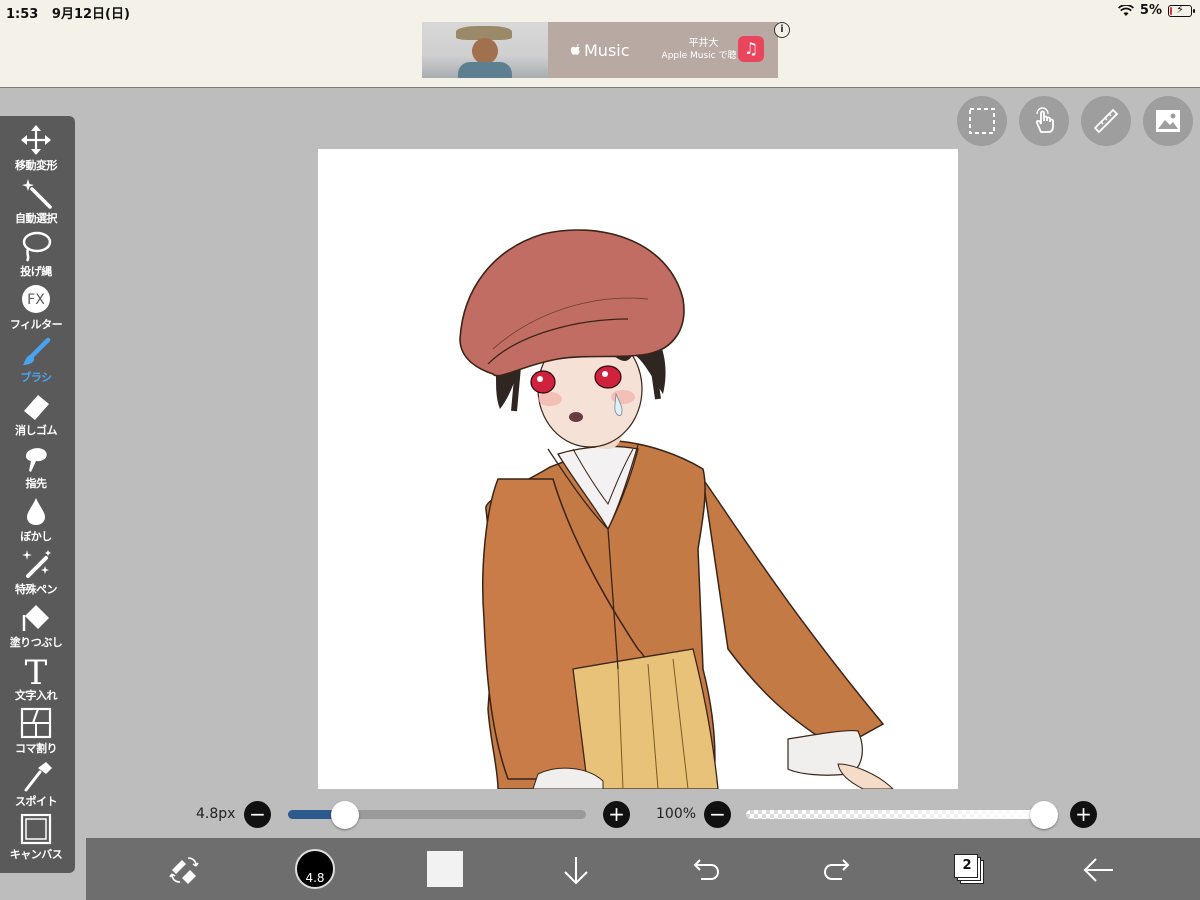  I want to click on tool-label: 投げ縄, so click(36, 271).